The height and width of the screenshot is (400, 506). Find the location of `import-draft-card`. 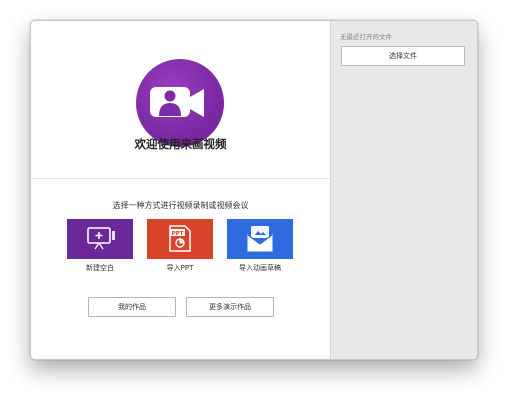

import-draft-card is located at coordinates (260, 239).